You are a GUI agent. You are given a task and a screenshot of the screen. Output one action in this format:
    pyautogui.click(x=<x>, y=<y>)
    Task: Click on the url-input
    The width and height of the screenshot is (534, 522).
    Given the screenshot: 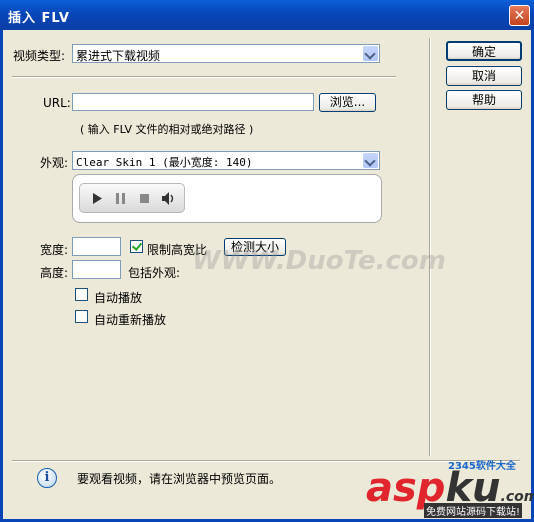 What is the action you would take?
    pyautogui.click(x=193, y=102)
    